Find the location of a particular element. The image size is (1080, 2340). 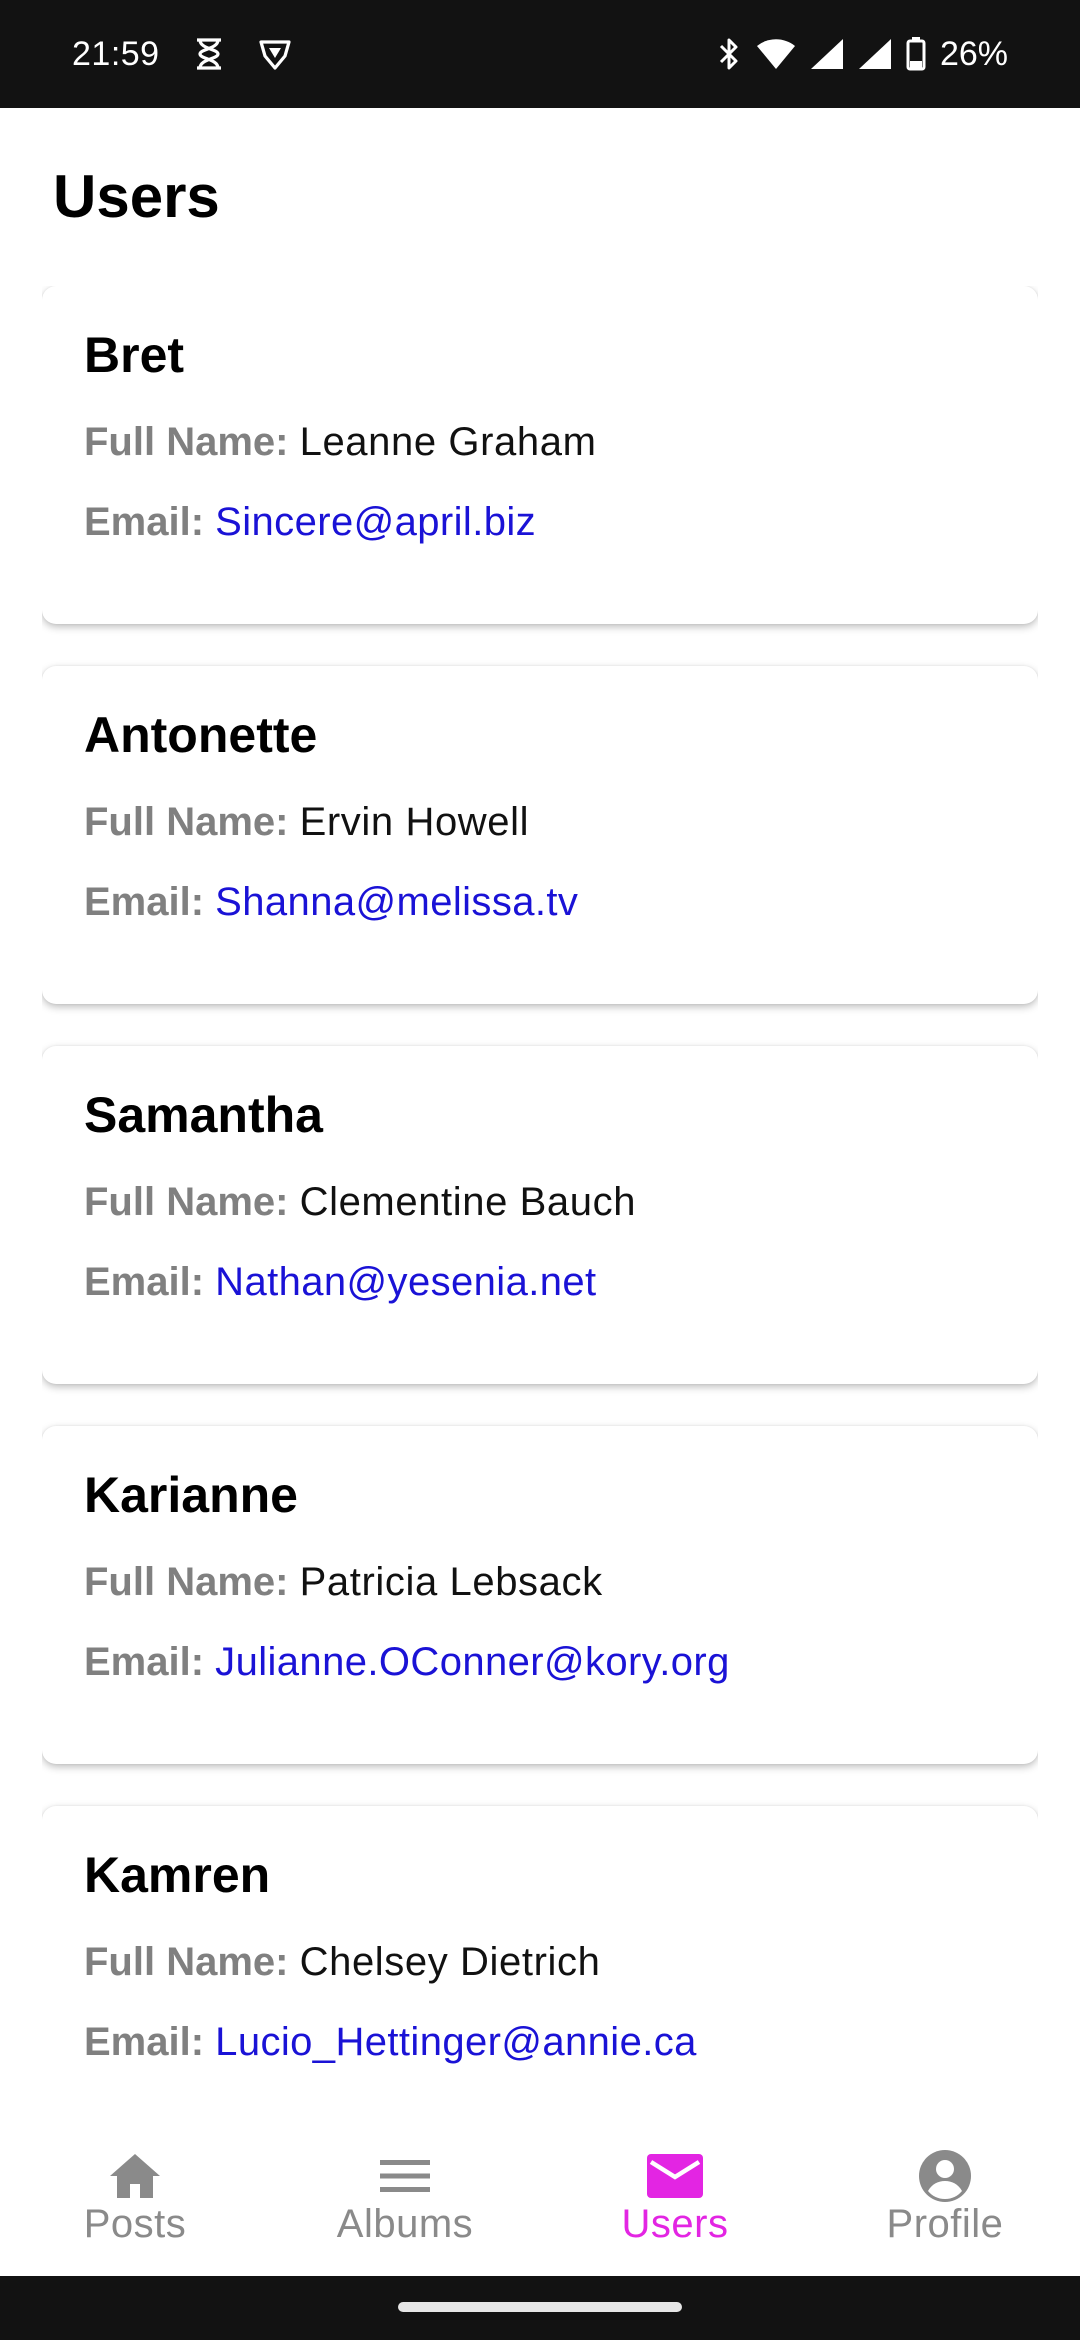

bottom-navigation: Posts Albums Users Profile is located at coordinates (540, 2202).